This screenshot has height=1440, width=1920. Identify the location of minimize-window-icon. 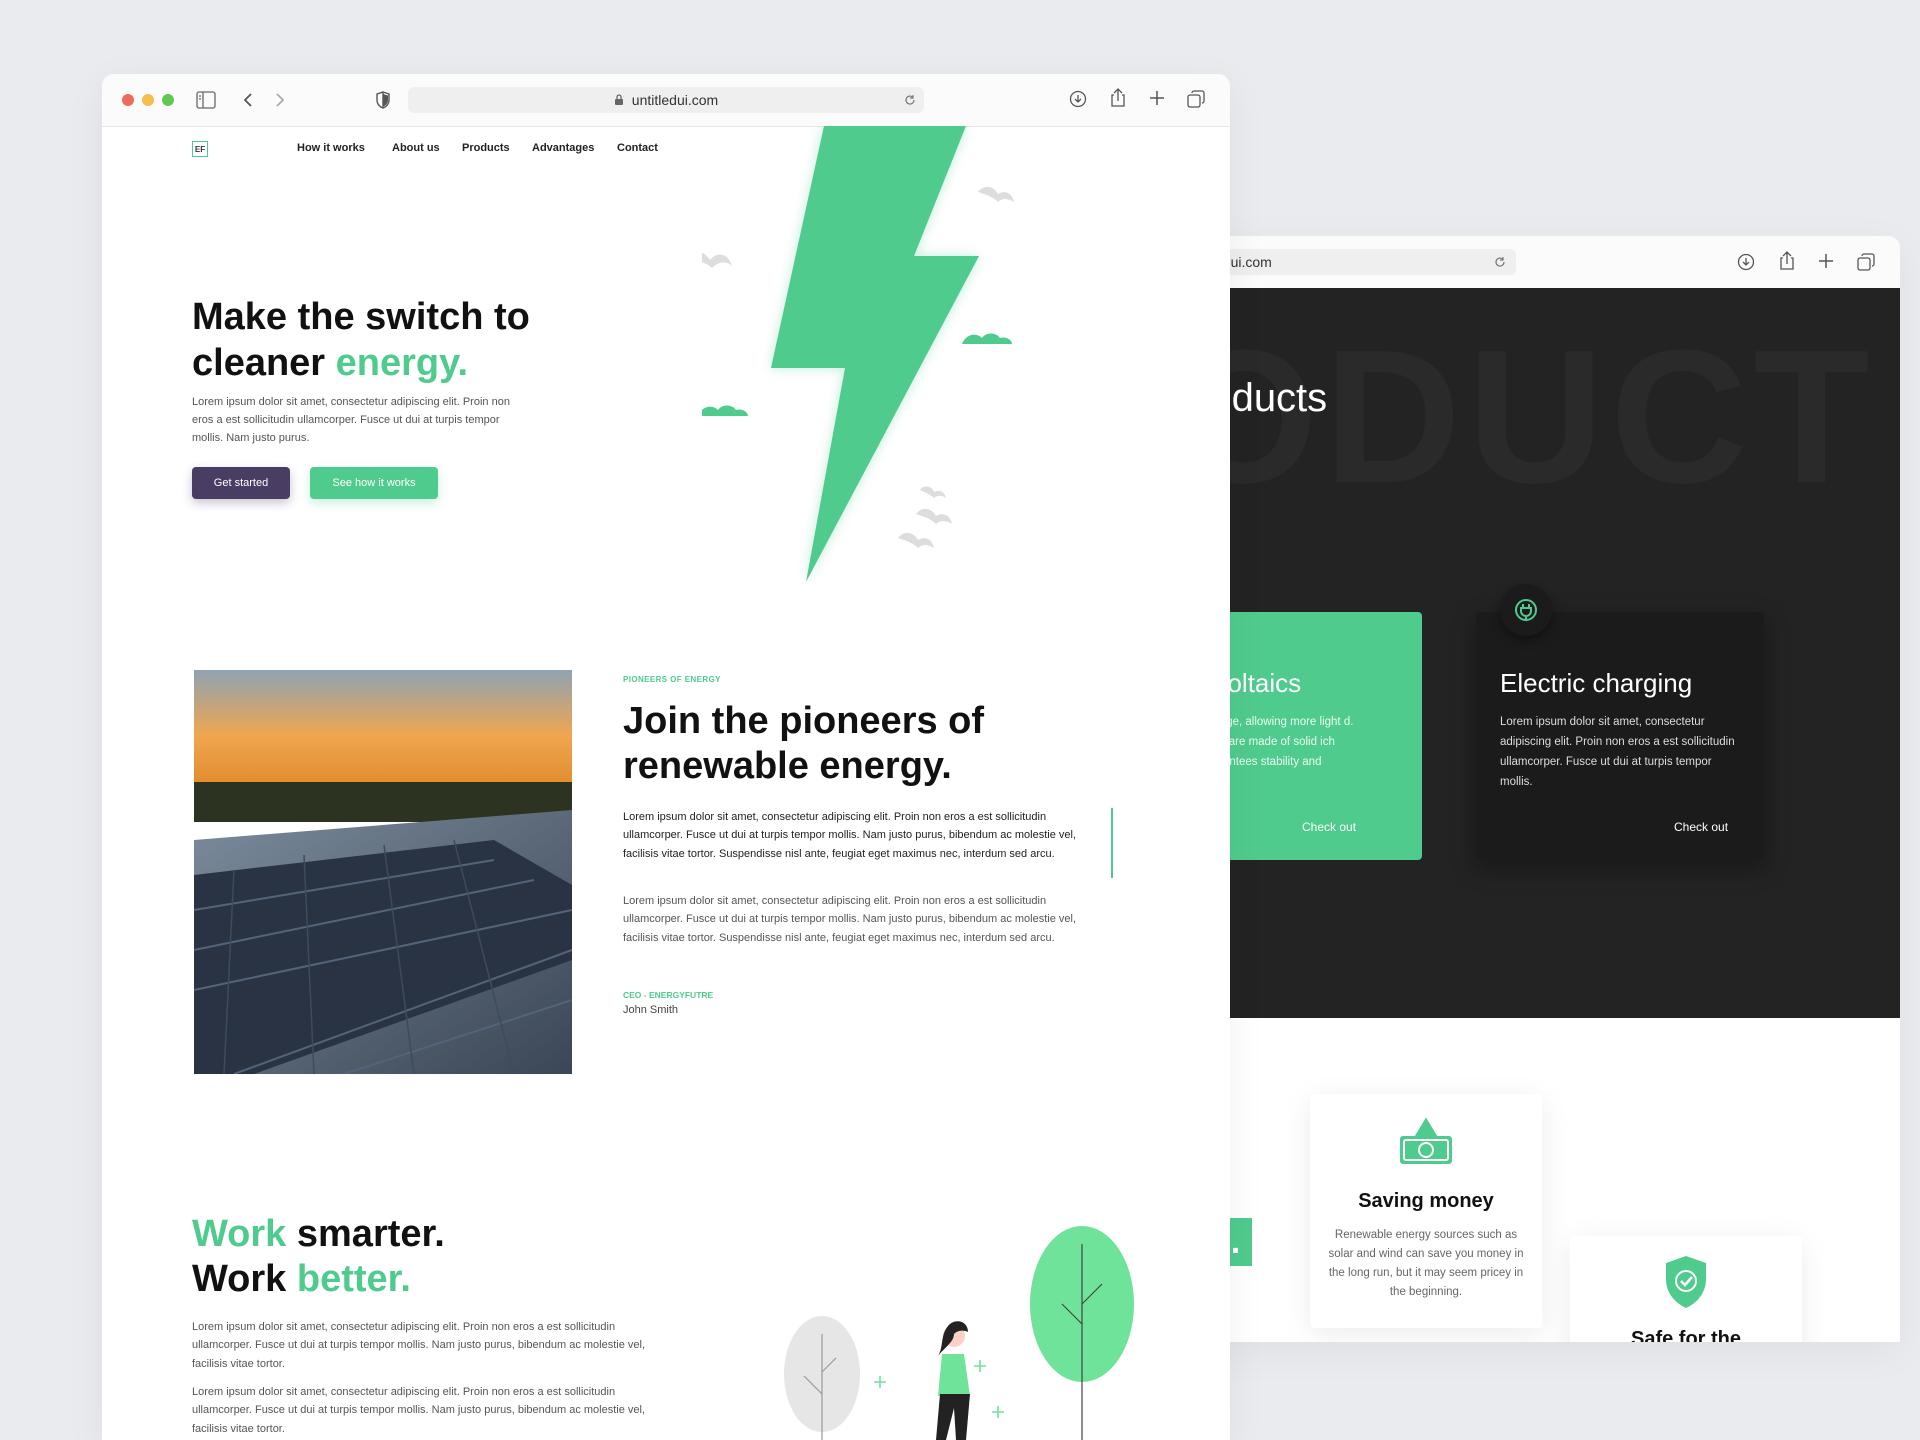
(148, 100).